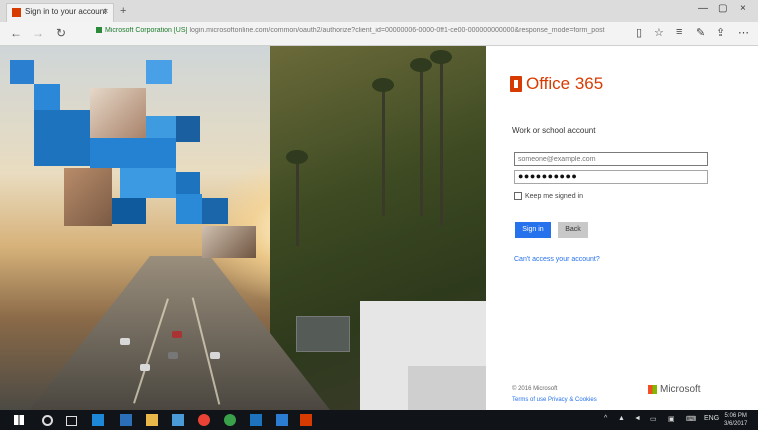  I want to click on volume-icon: ◄, so click(637, 418).